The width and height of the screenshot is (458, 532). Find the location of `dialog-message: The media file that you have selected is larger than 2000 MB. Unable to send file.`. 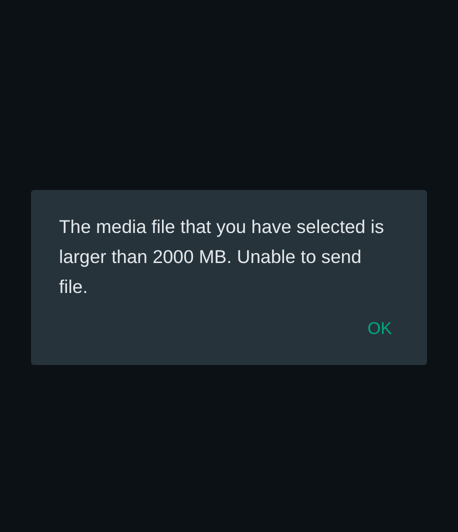

dialog-message: The media file that you have selected is larger than 2000 MB. Unable to send file. is located at coordinates (222, 256).